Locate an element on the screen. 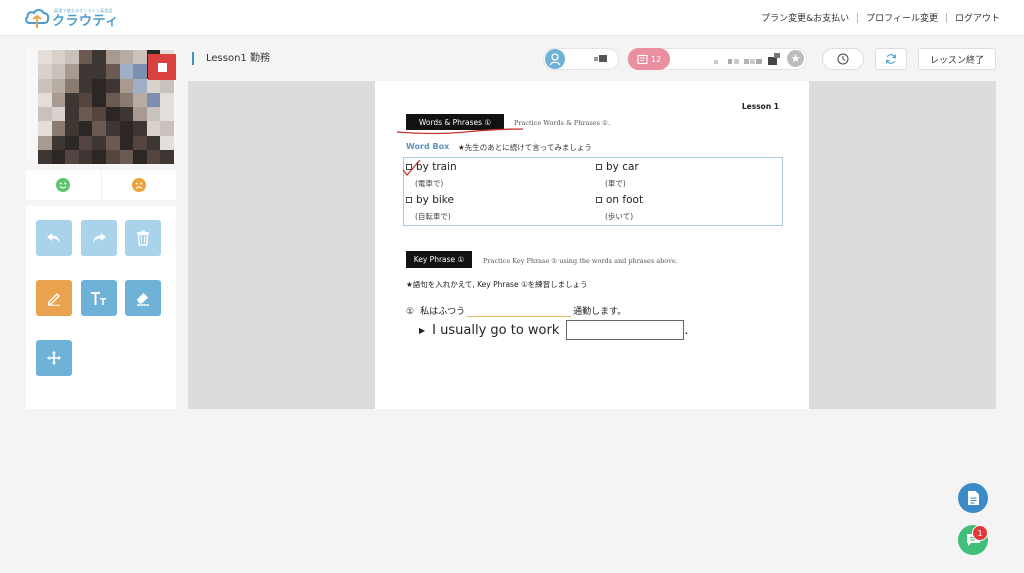  text-tool-button is located at coordinates (99, 298).